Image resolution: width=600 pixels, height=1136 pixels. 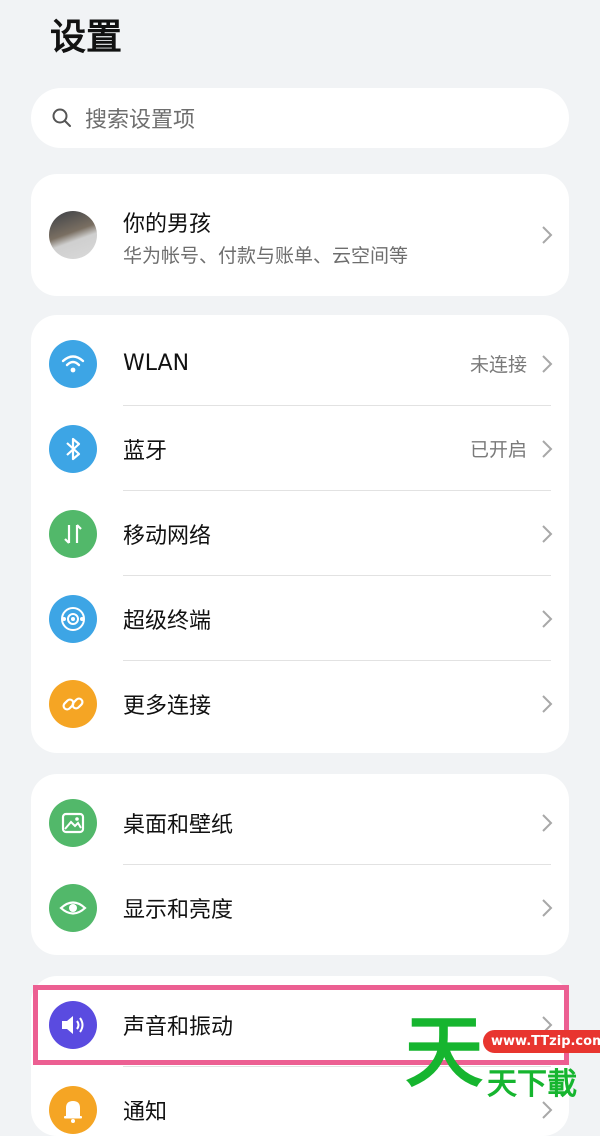 What do you see at coordinates (167, 706) in the screenshot?
I see `settings-item-label: 更多连接` at bounding box center [167, 706].